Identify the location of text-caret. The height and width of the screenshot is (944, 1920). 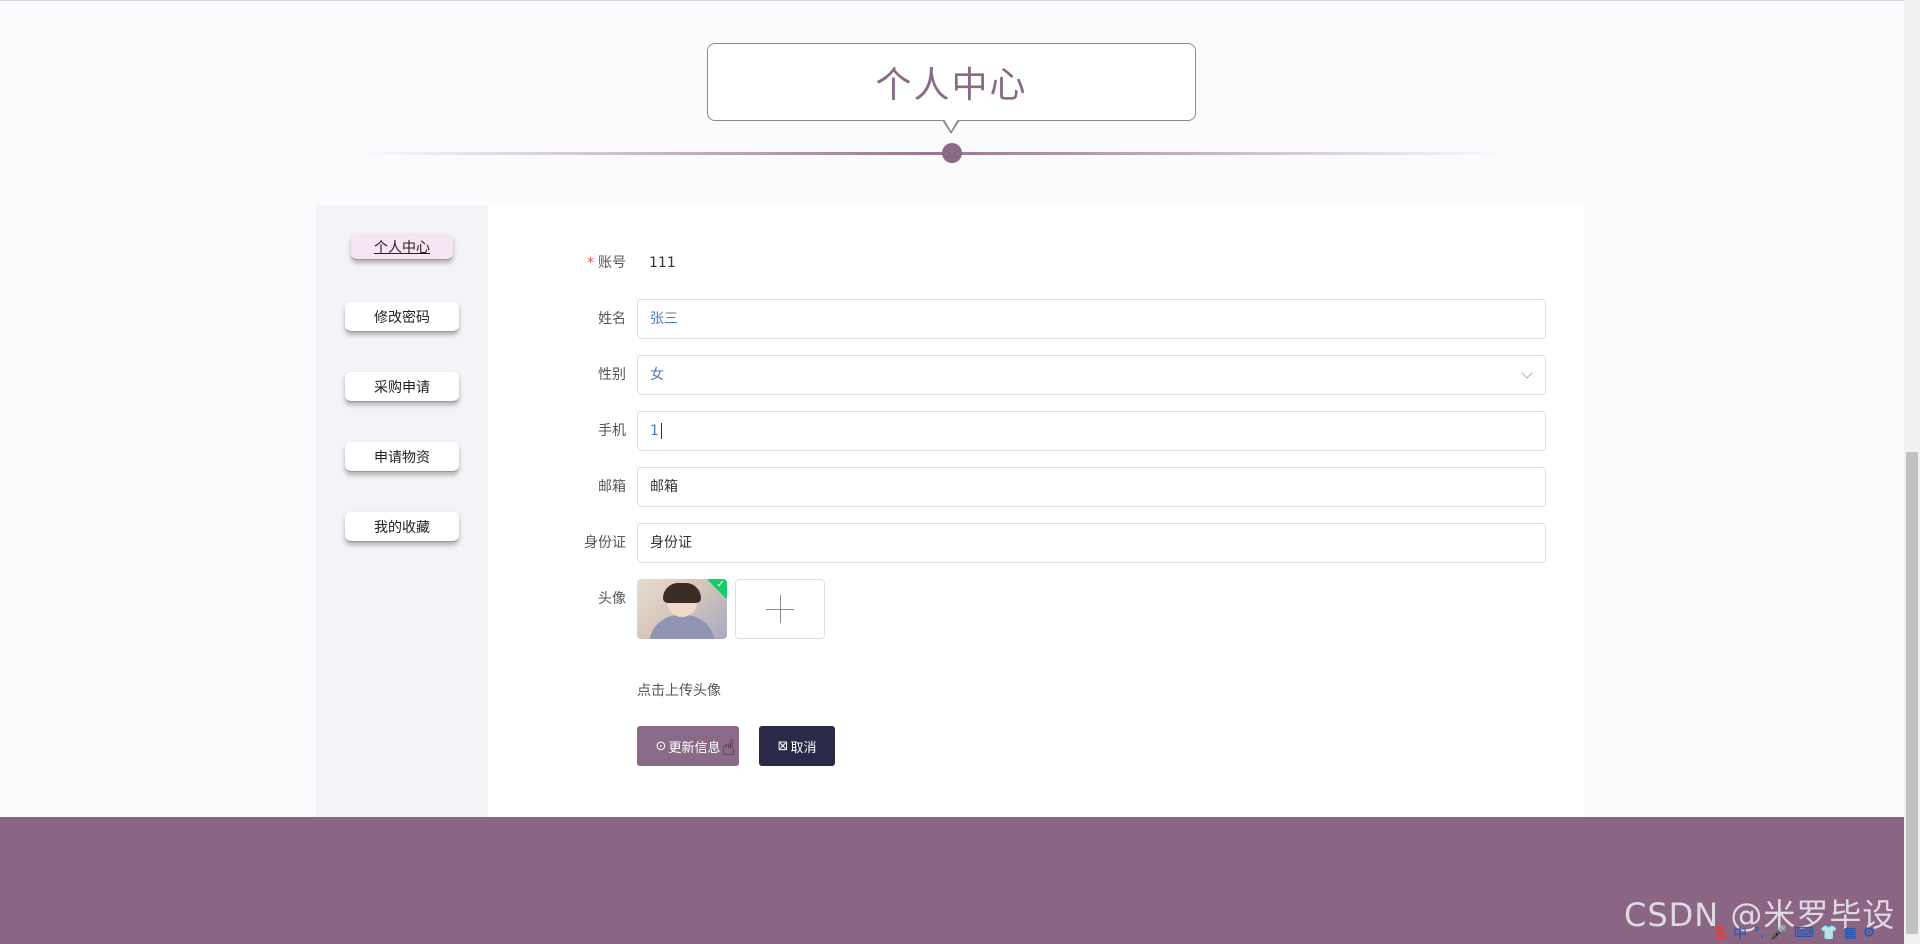
(661, 431).